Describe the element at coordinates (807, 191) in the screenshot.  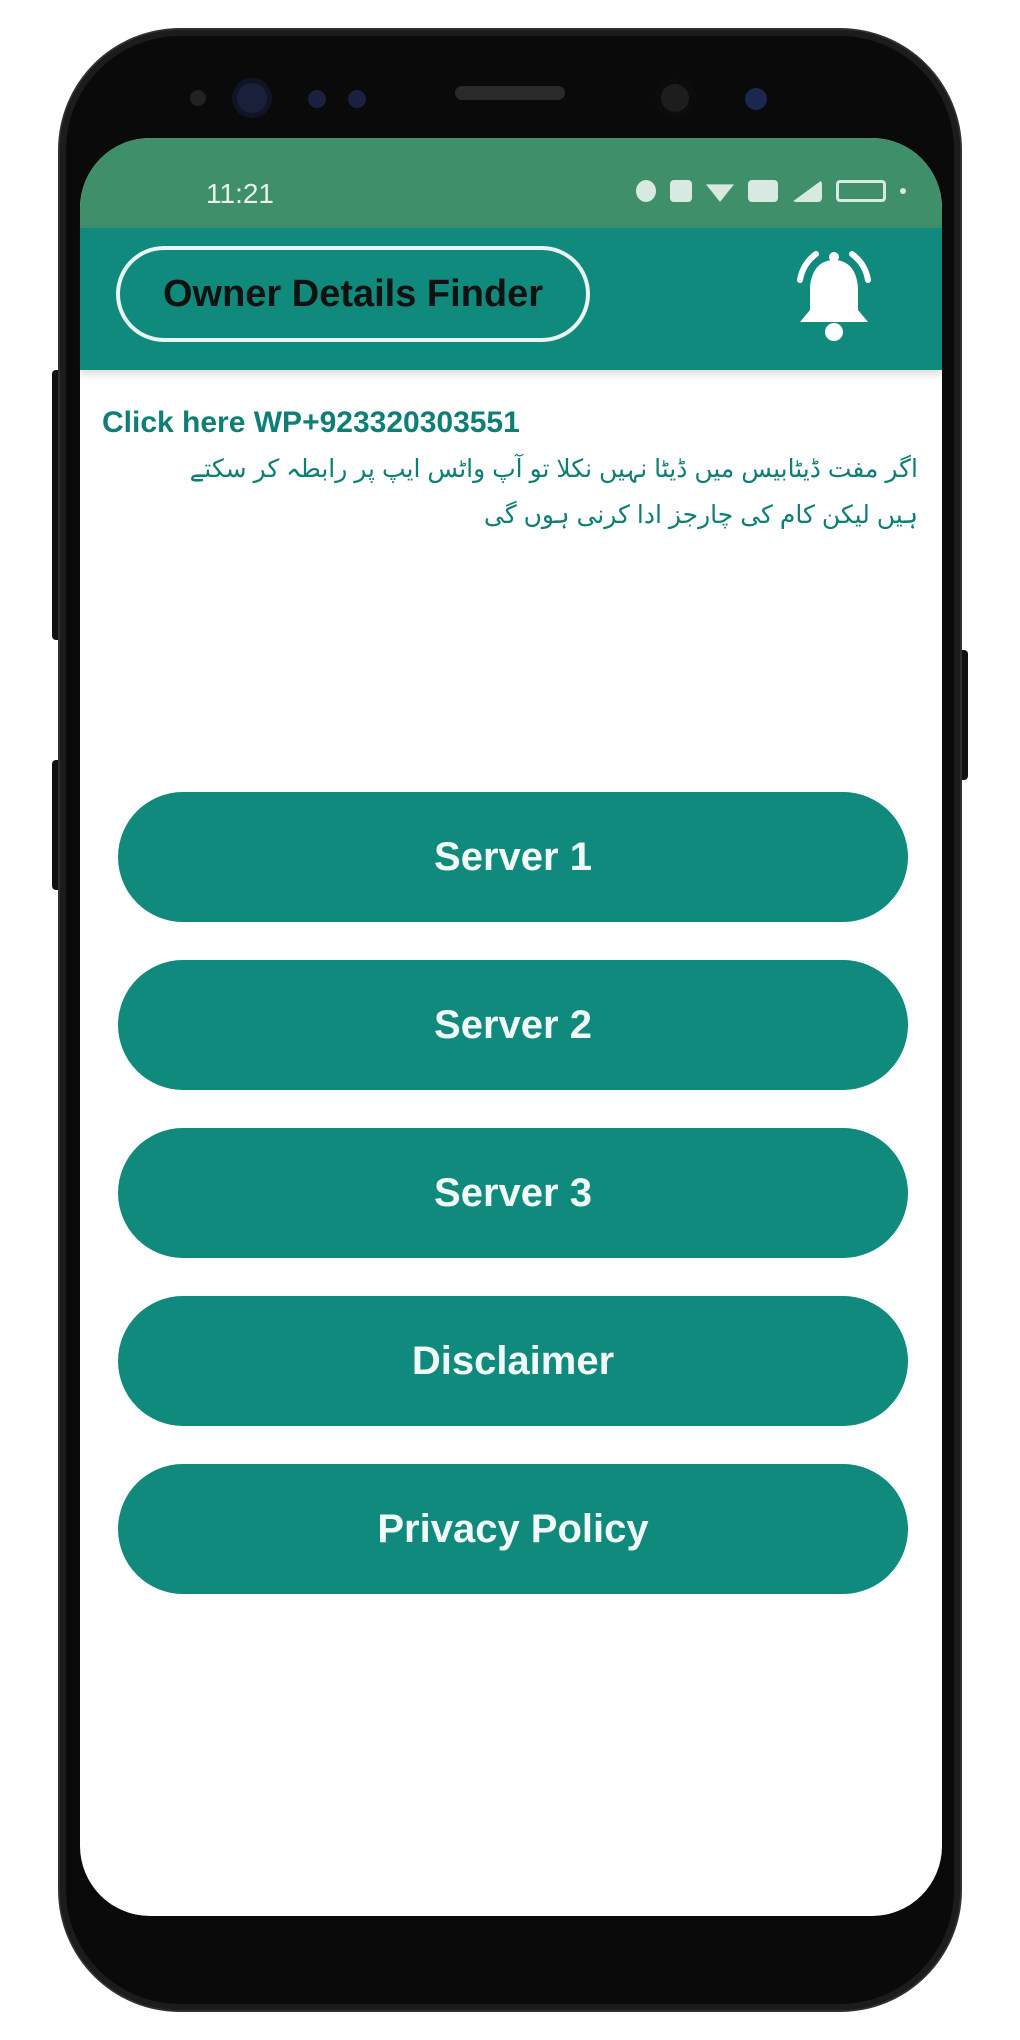
I see `signal-icon` at that location.